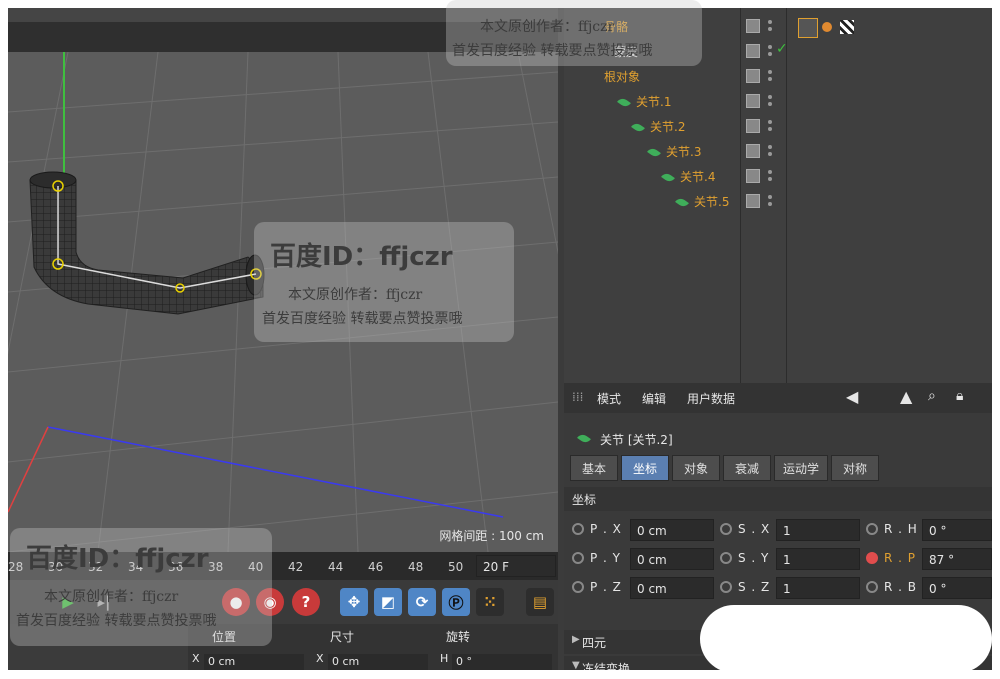  What do you see at coordinates (456, 567) in the screenshot?
I see `frame-tick: 50` at bounding box center [456, 567].